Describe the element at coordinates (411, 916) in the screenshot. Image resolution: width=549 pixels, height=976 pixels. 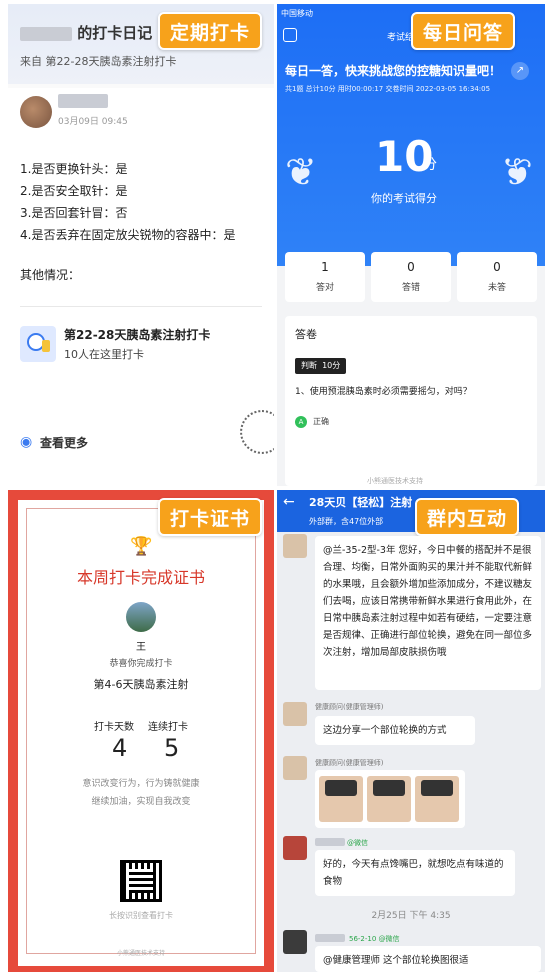
I see `timestamp: 2月25日 下午 4:35` at that location.